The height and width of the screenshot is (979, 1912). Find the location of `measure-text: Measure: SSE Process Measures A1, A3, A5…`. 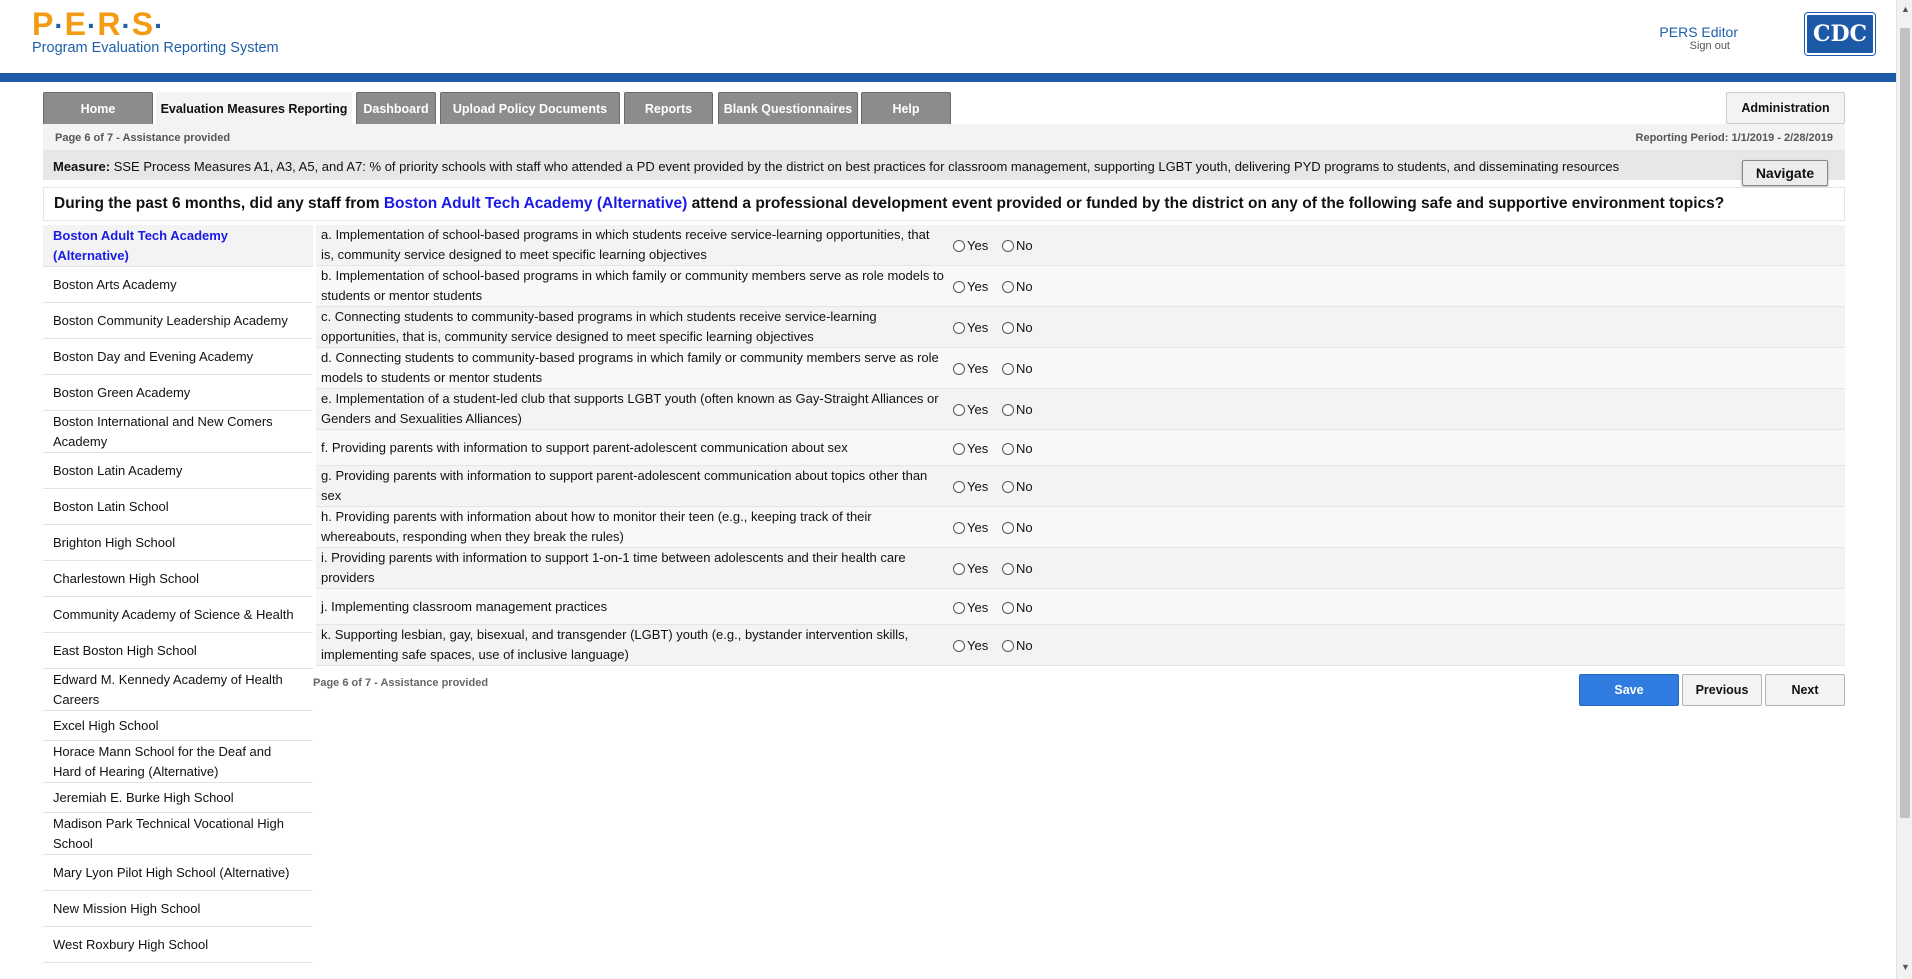

measure-text: Measure: SSE Process Measures A1, A3, A5… is located at coordinates (836, 166).